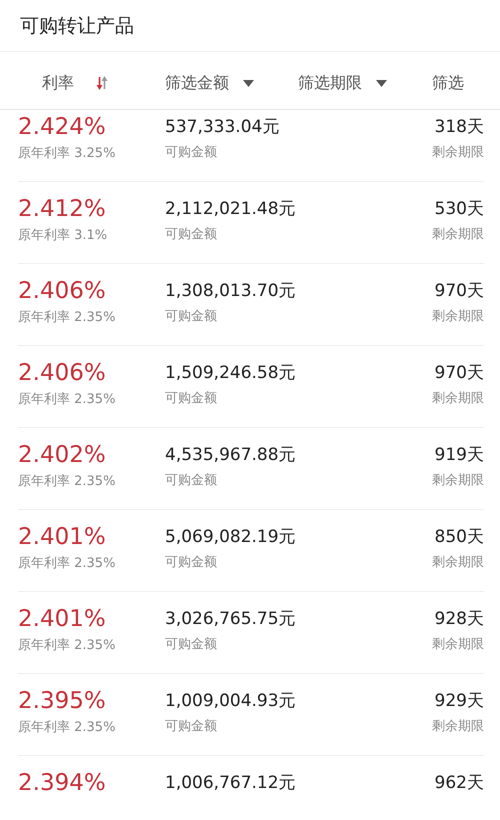 This screenshot has height=820, width=500. What do you see at coordinates (209, 83) in the screenshot?
I see `filter-dropdown: 筛选金额` at bounding box center [209, 83].